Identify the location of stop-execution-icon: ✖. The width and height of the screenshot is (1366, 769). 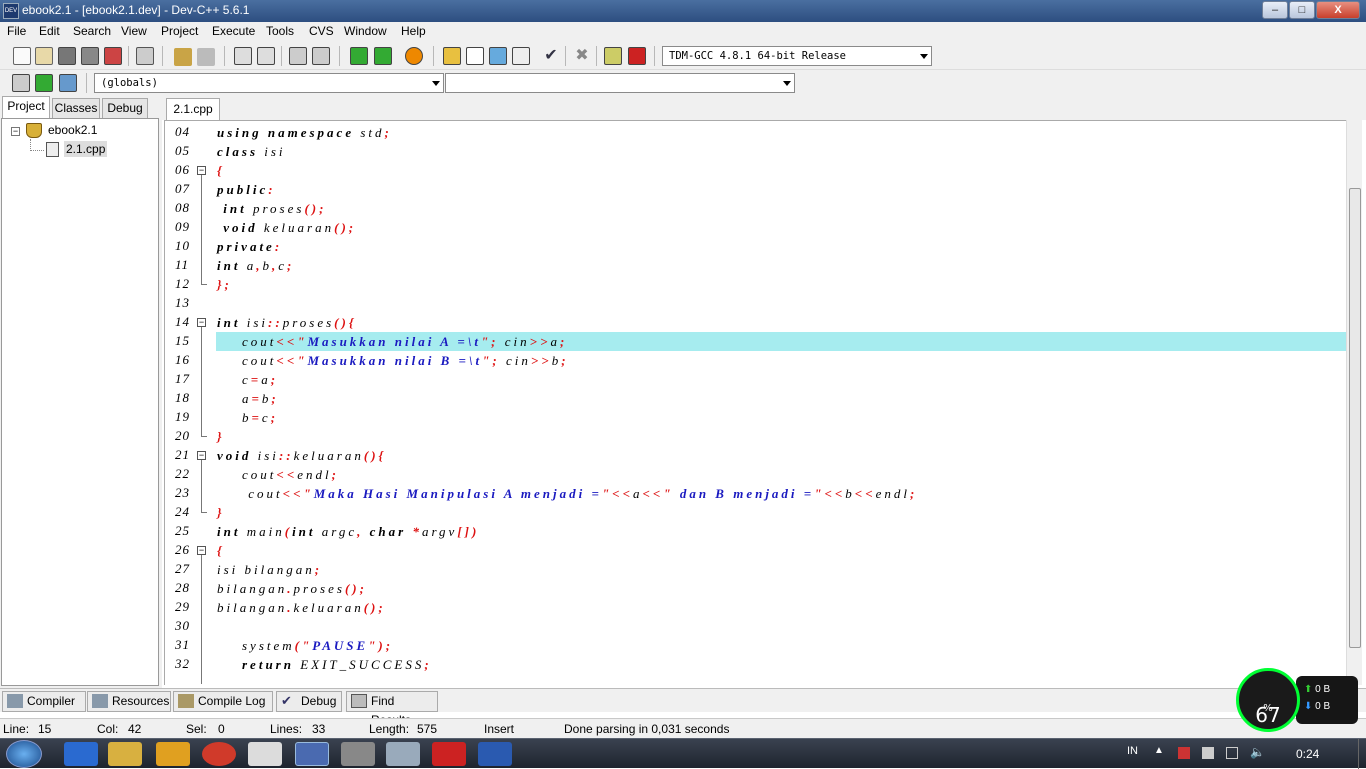
(582, 56).